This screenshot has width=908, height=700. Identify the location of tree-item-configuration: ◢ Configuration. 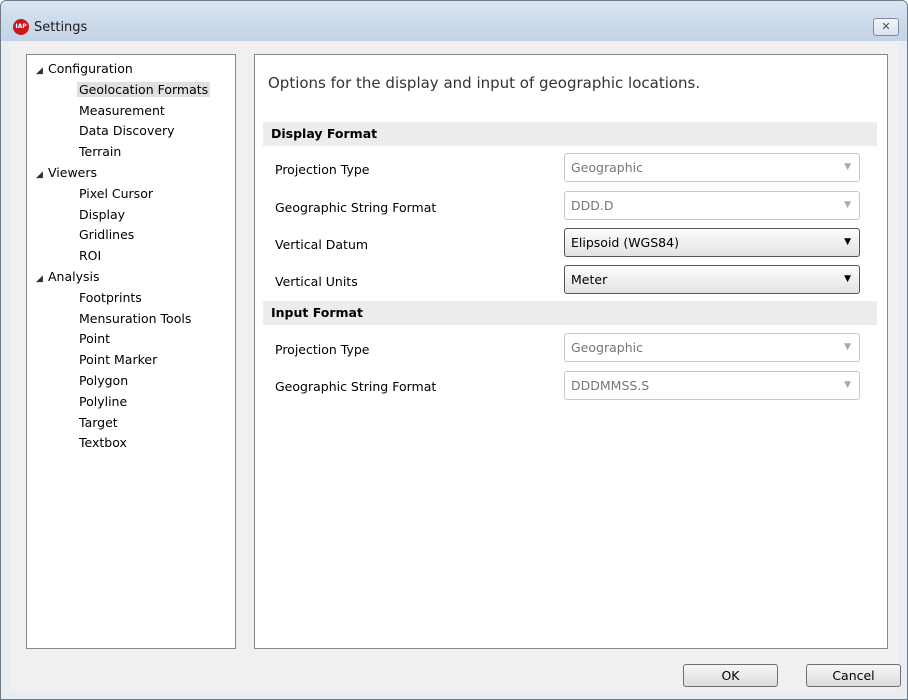
(84, 69).